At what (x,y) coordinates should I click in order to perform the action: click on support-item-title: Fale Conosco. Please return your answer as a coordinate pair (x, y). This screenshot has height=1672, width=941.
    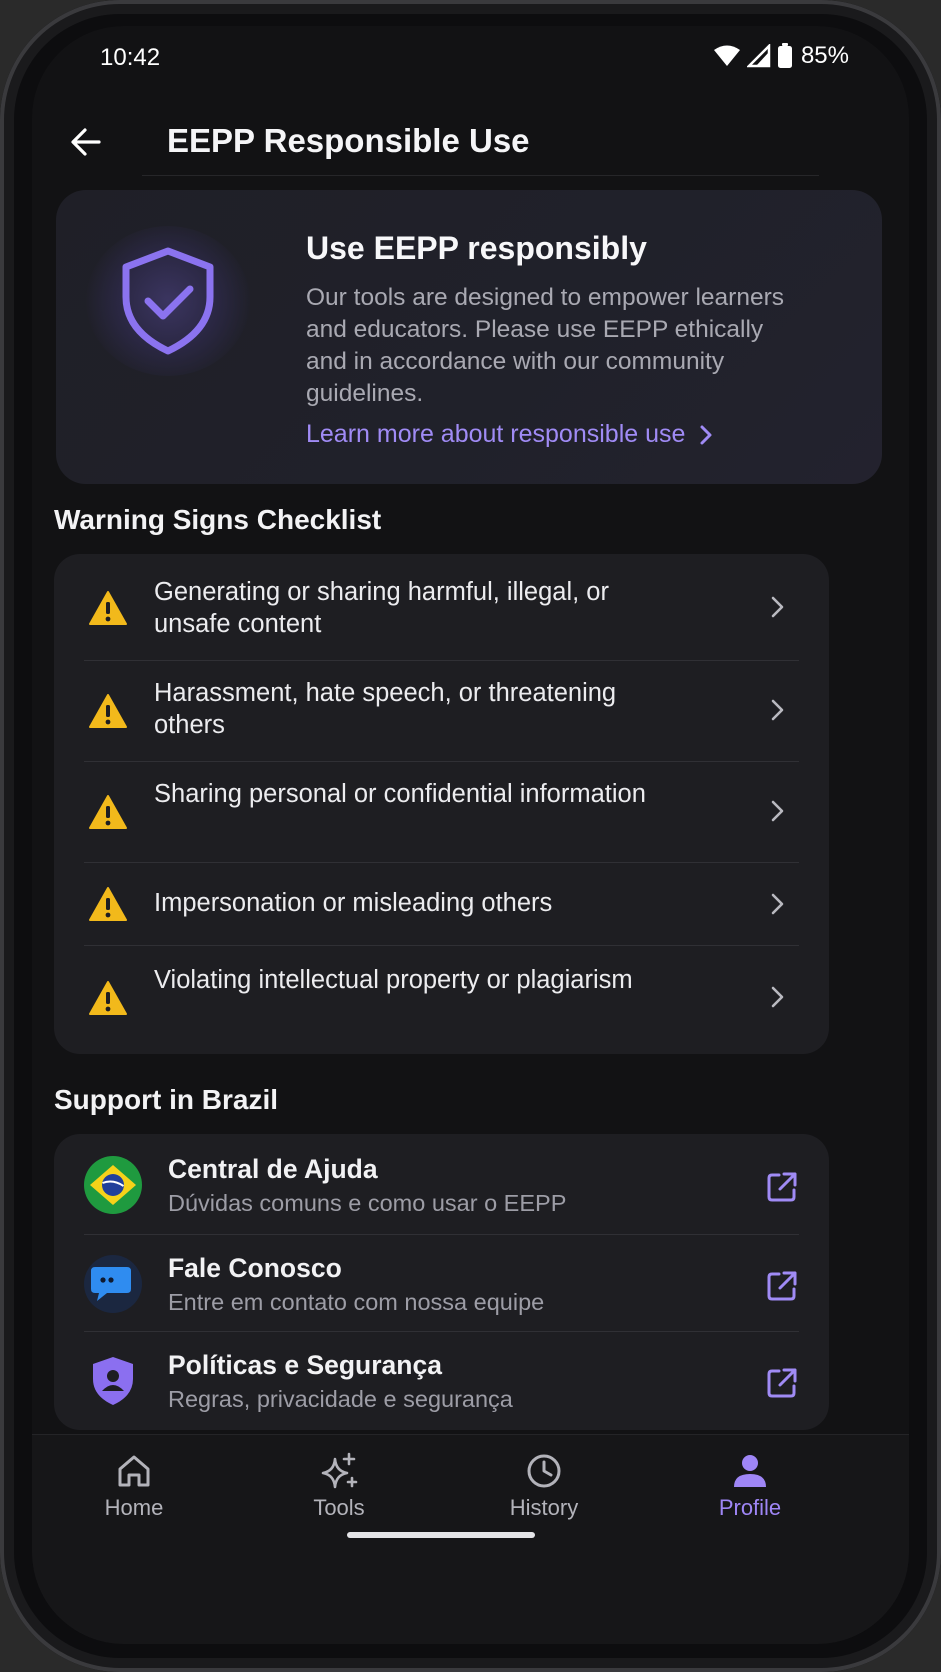
    Looking at the image, I should click on (255, 1268).